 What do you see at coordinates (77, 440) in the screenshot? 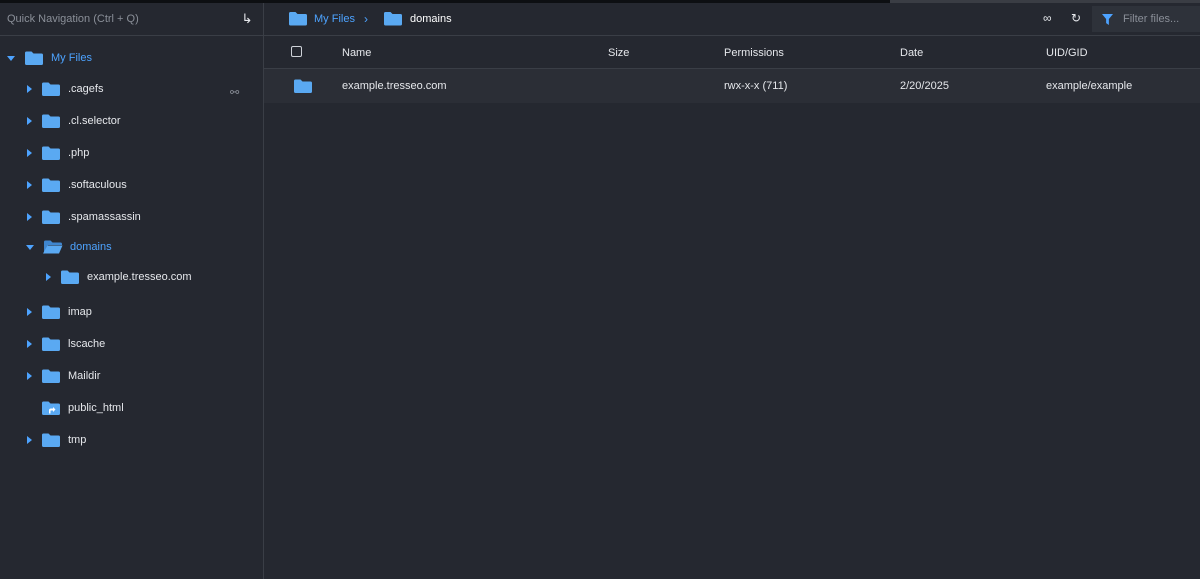
I see `tree-item-label: tmp` at bounding box center [77, 440].